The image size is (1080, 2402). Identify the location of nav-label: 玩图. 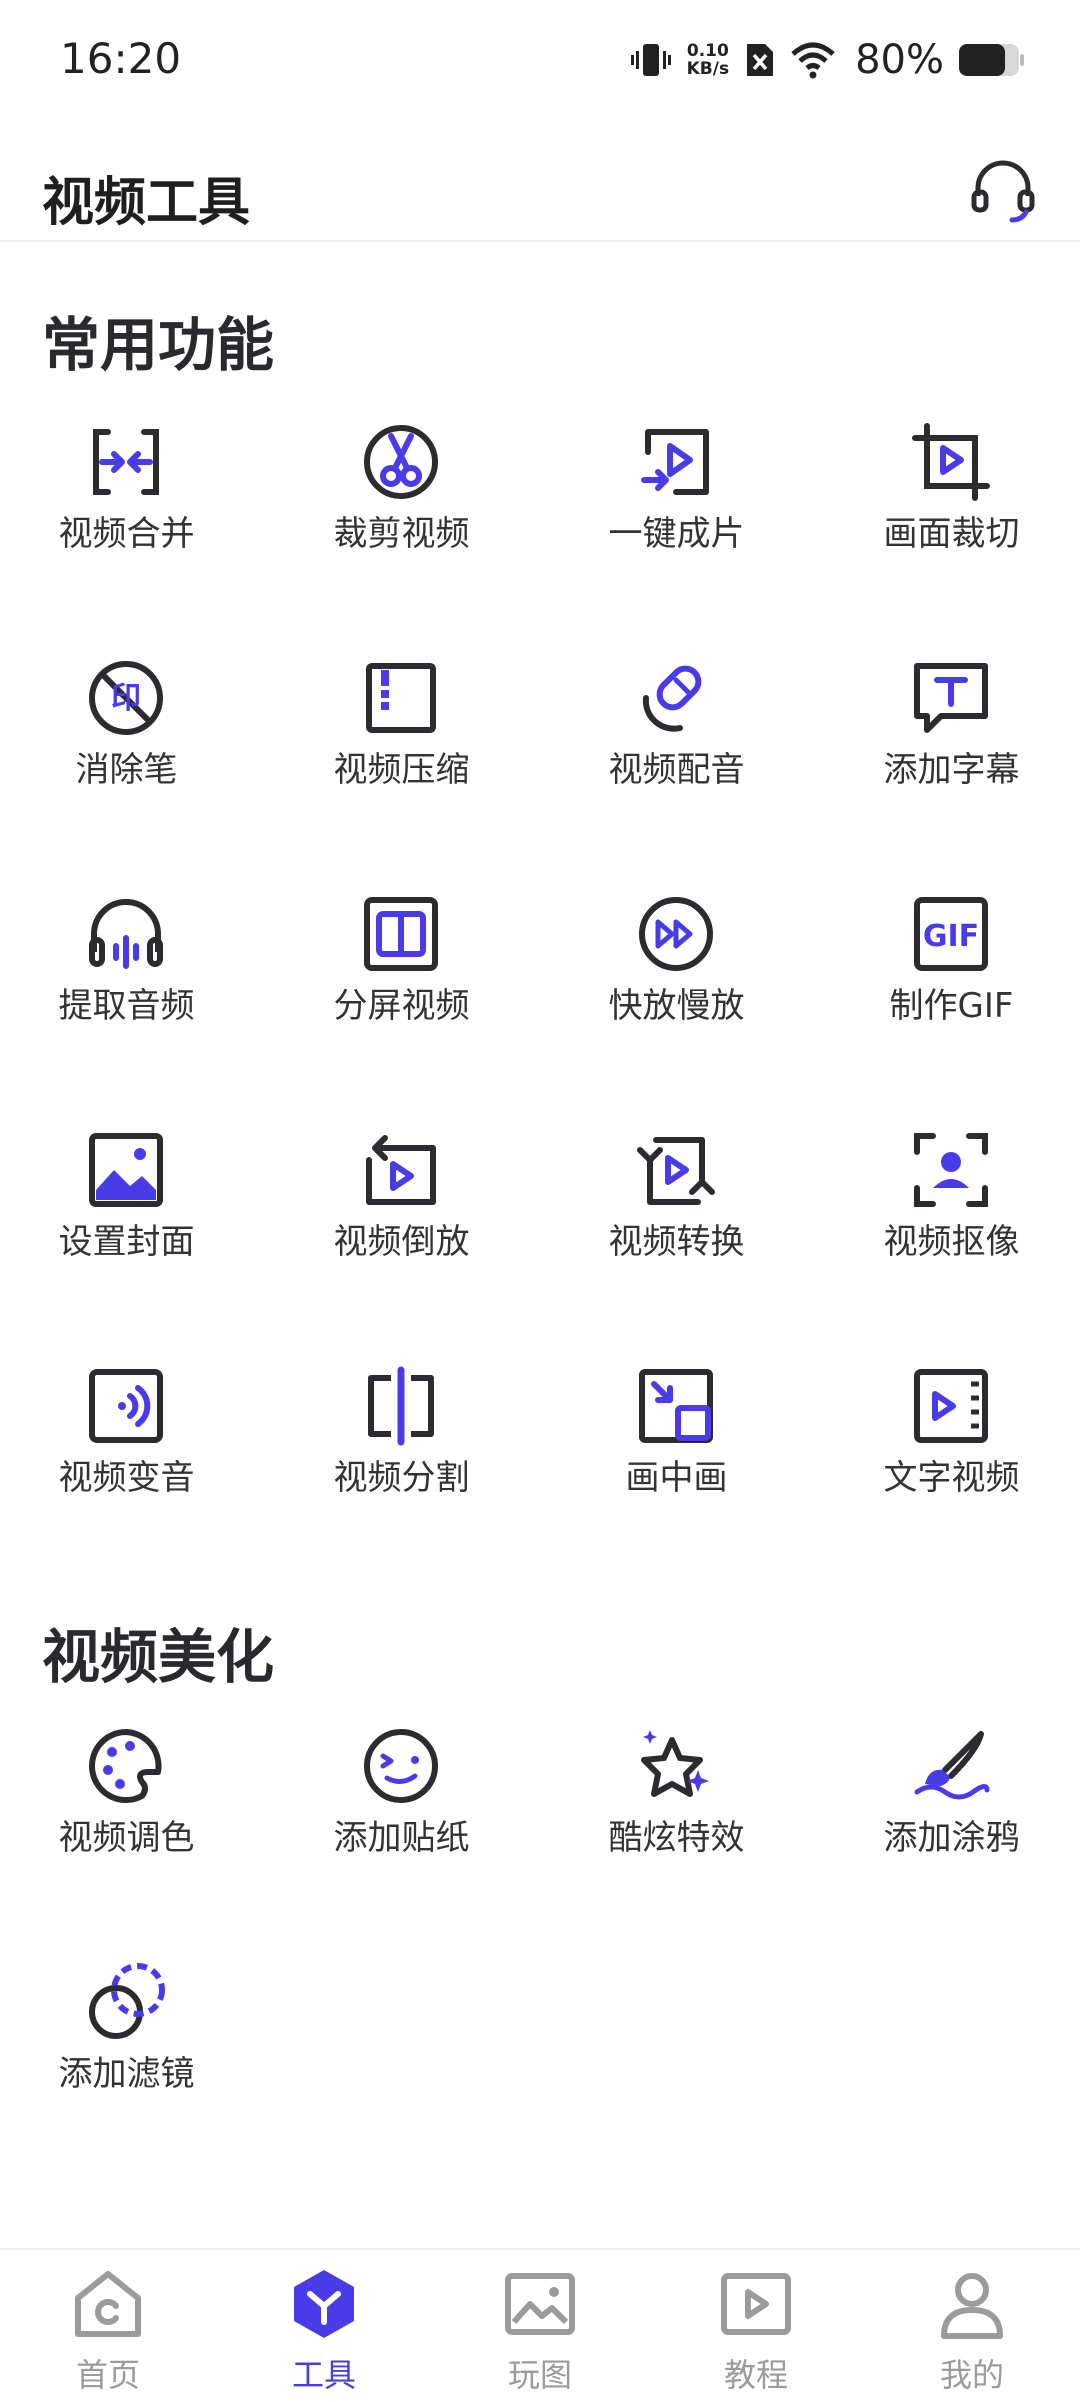
(539, 2375).